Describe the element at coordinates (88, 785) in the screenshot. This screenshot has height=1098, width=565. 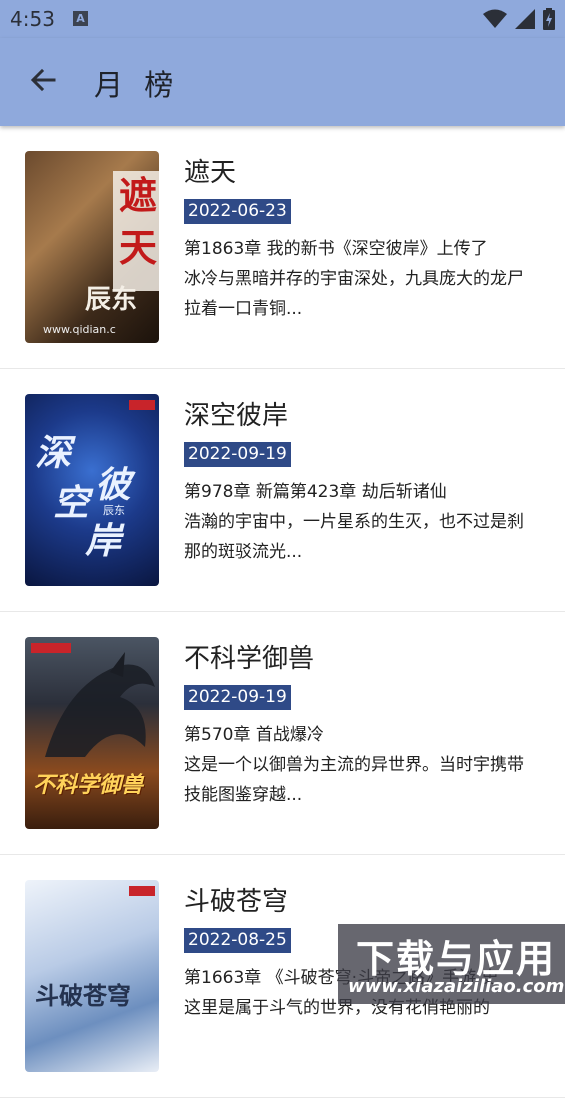
I see `cover-title: 不科学御兽` at that location.